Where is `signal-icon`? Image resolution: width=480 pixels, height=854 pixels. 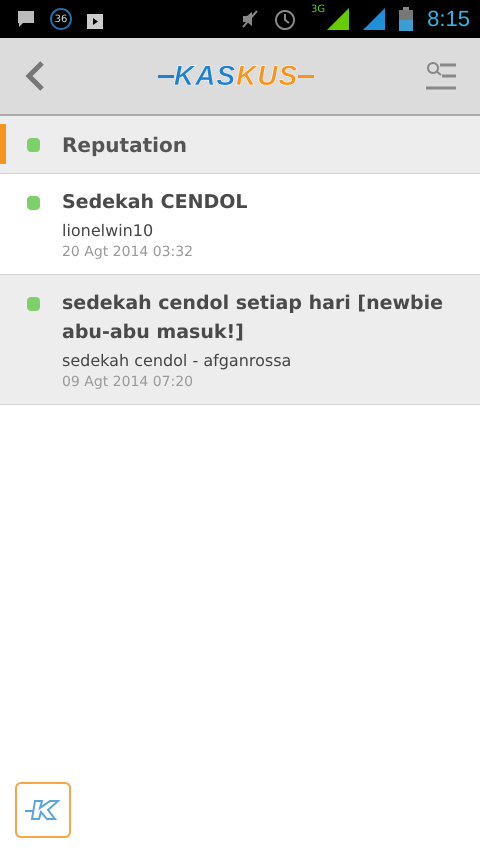 signal-icon is located at coordinates (338, 19).